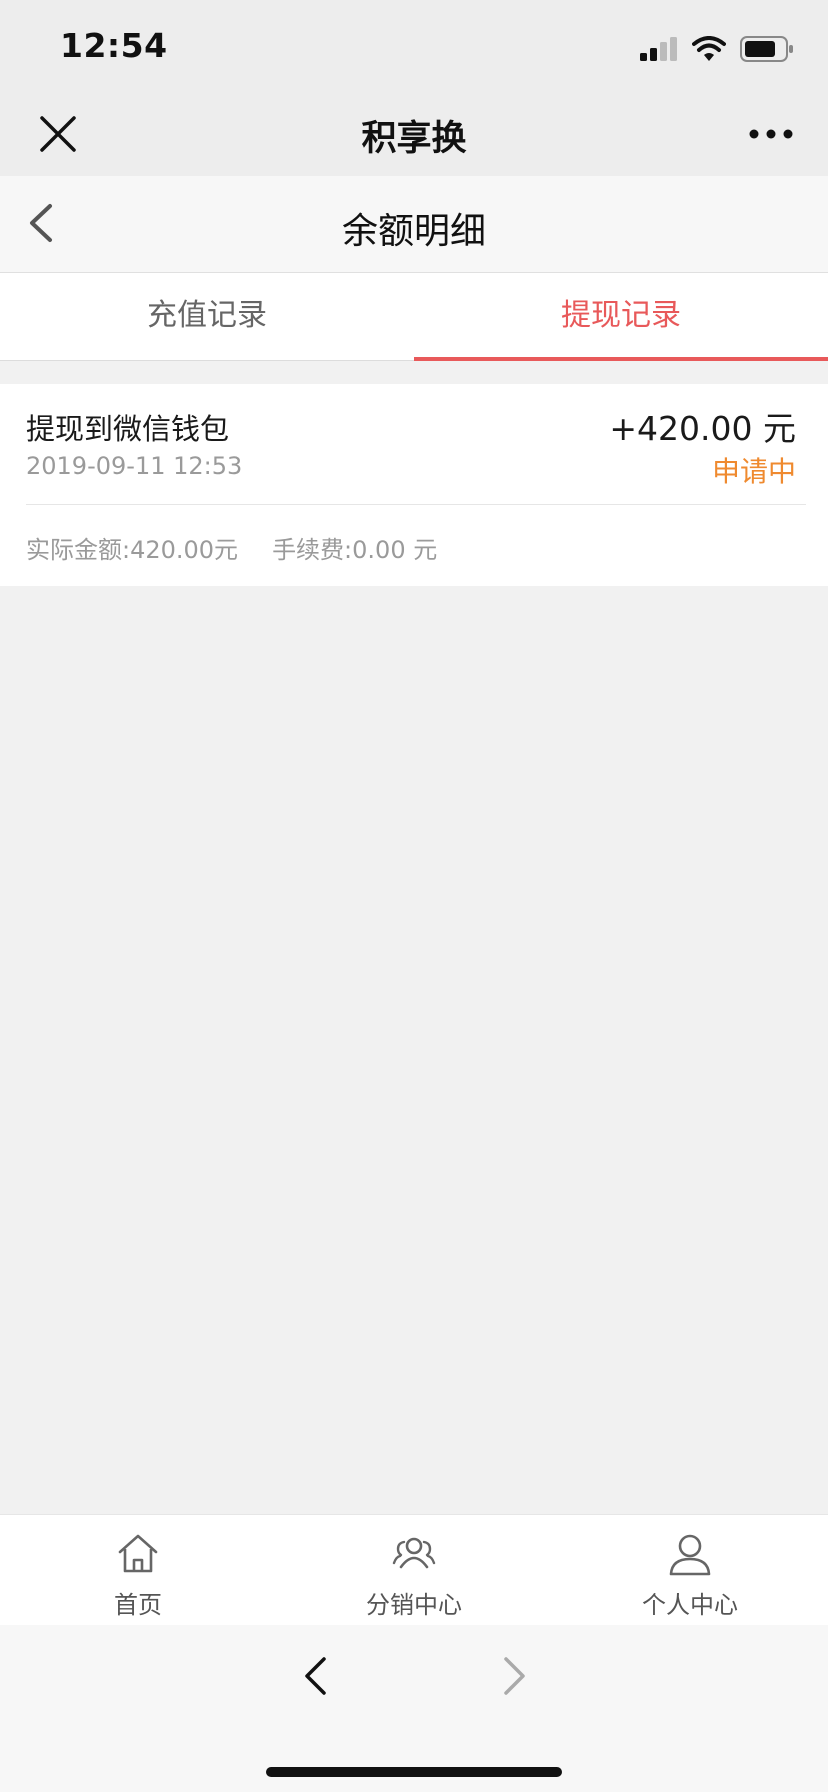  Describe the element at coordinates (621, 316) in the screenshot. I see `tab-withdraw-records: 提现记录` at that location.